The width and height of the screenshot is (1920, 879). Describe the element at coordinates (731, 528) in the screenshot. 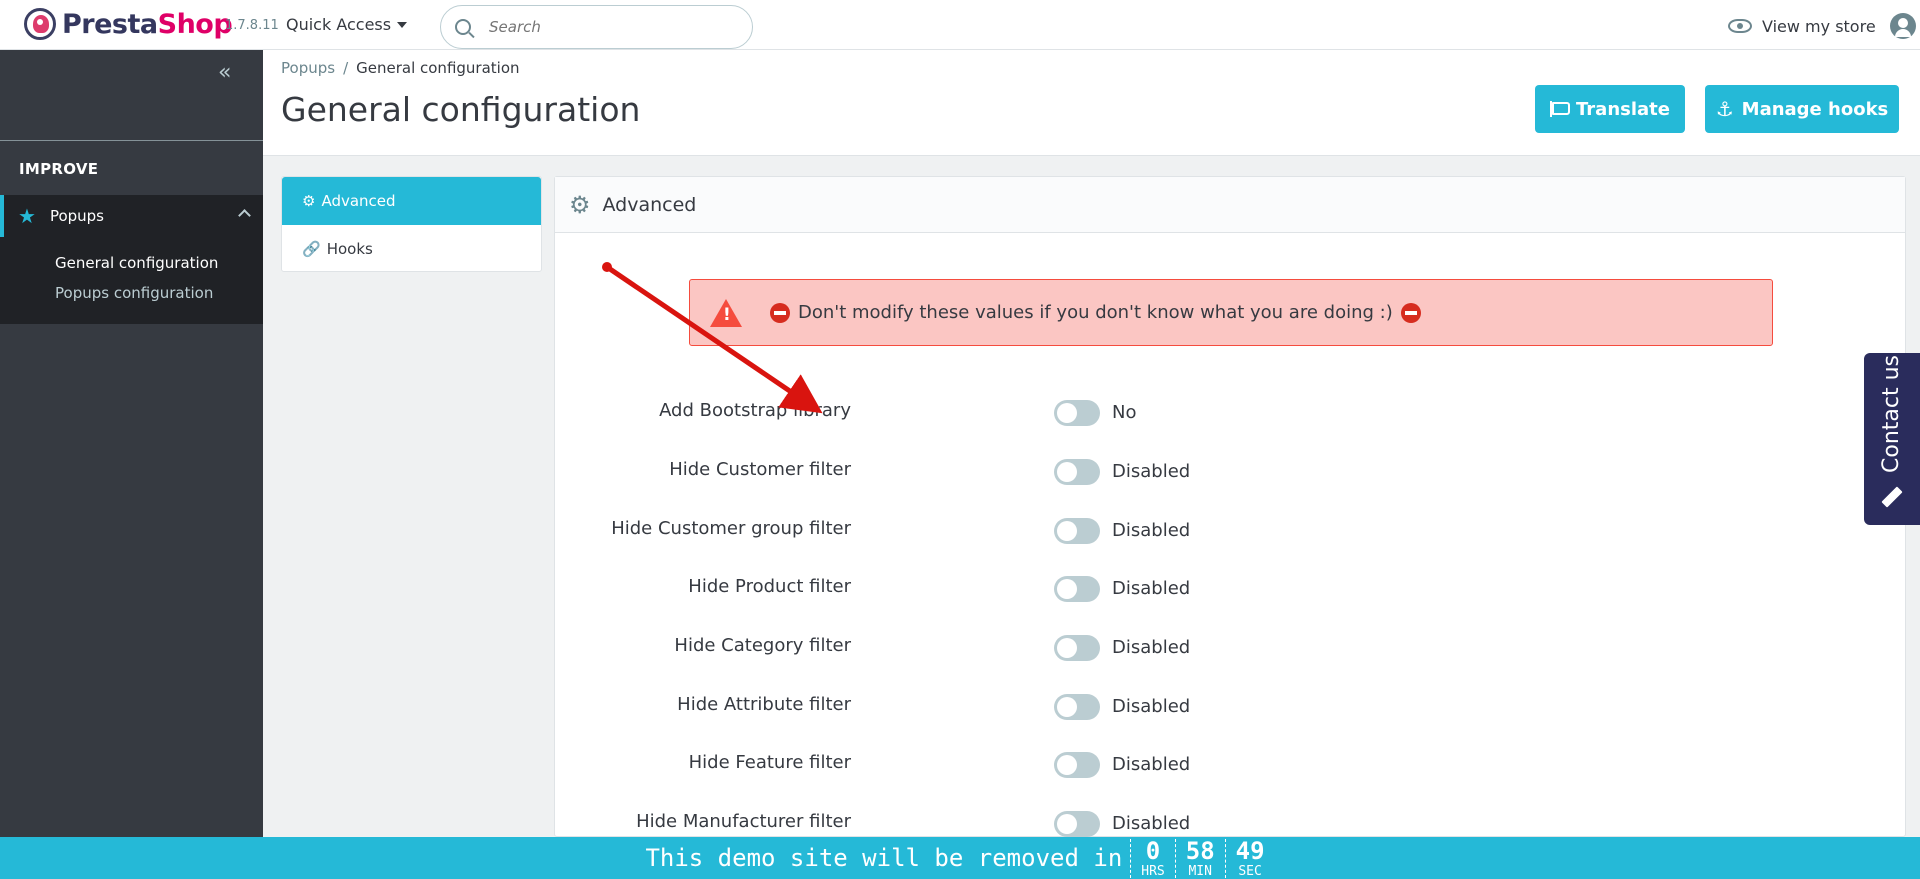

I see `field-label: Hide Customer group filter` at that location.